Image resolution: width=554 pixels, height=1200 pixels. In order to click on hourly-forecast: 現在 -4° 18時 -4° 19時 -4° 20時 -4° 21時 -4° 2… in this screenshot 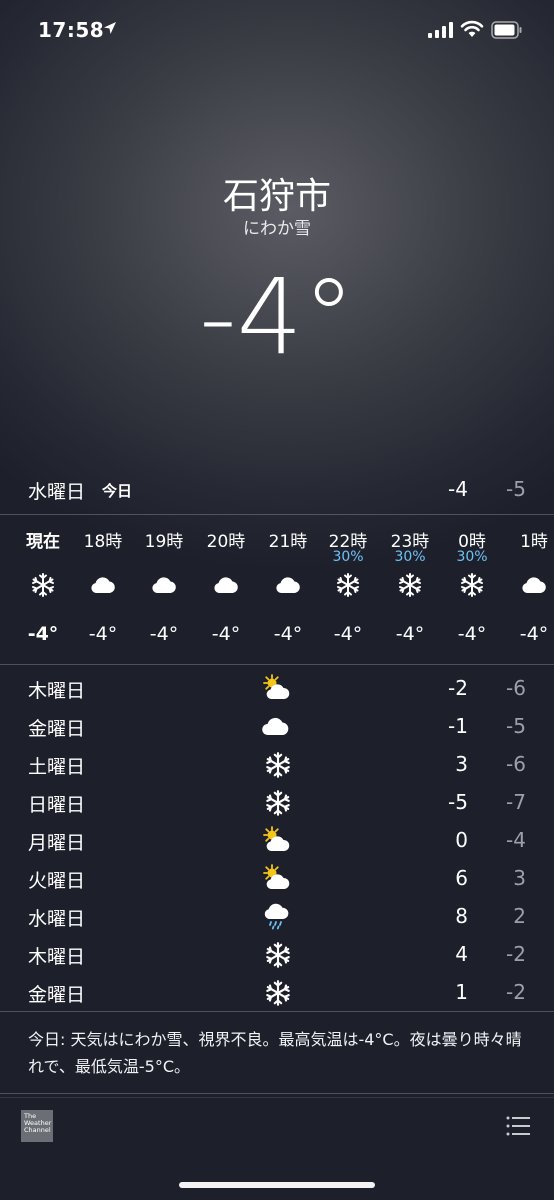, I will do `click(277, 590)`.